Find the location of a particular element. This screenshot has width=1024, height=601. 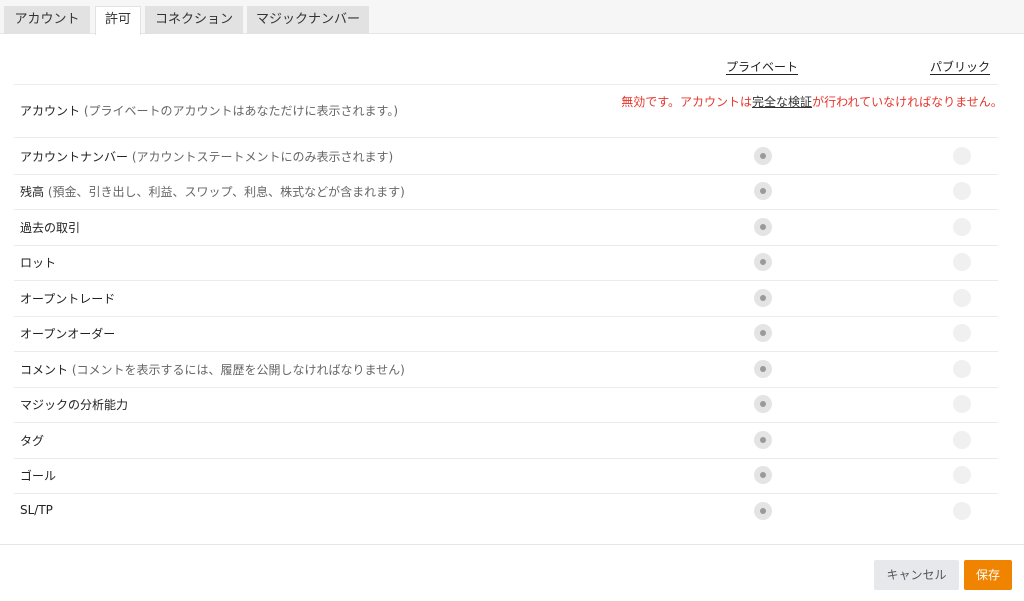

row-note: (アカウントステートメントにのみ表示されます) is located at coordinates (262, 156).